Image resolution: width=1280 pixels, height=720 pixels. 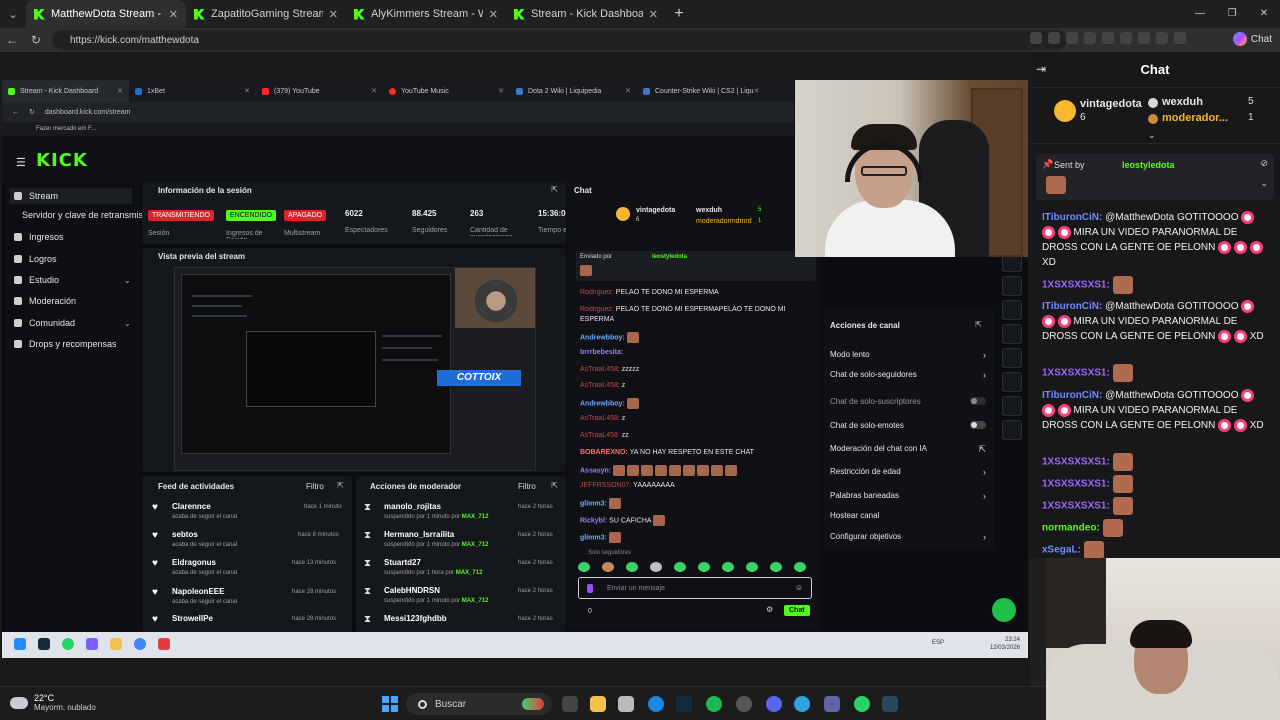 What do you see at coordinates (559, 40) in the screenshot?
I see `url-field: https://kick.com/matthewdota` at bounding box center [559, 40].